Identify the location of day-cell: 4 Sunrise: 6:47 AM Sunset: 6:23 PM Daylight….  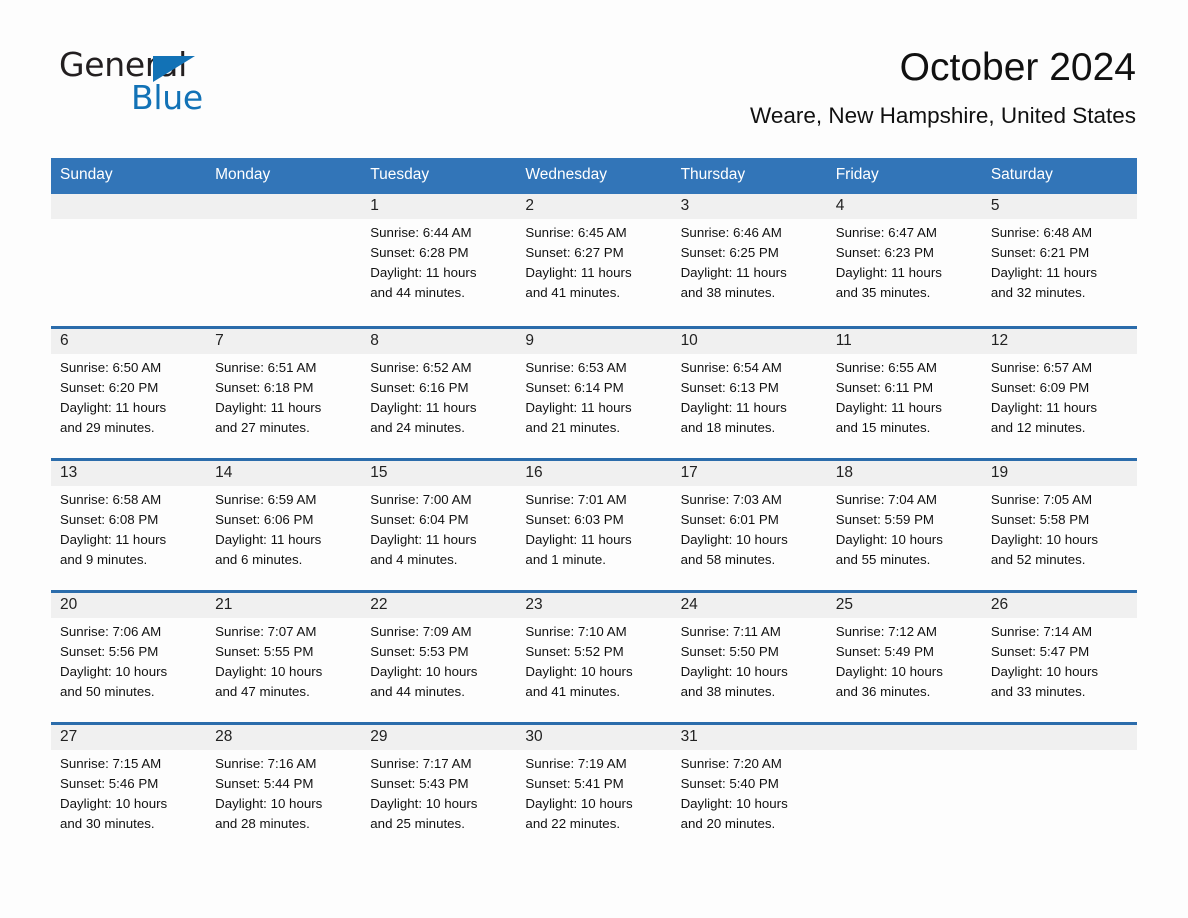
(904, 260).